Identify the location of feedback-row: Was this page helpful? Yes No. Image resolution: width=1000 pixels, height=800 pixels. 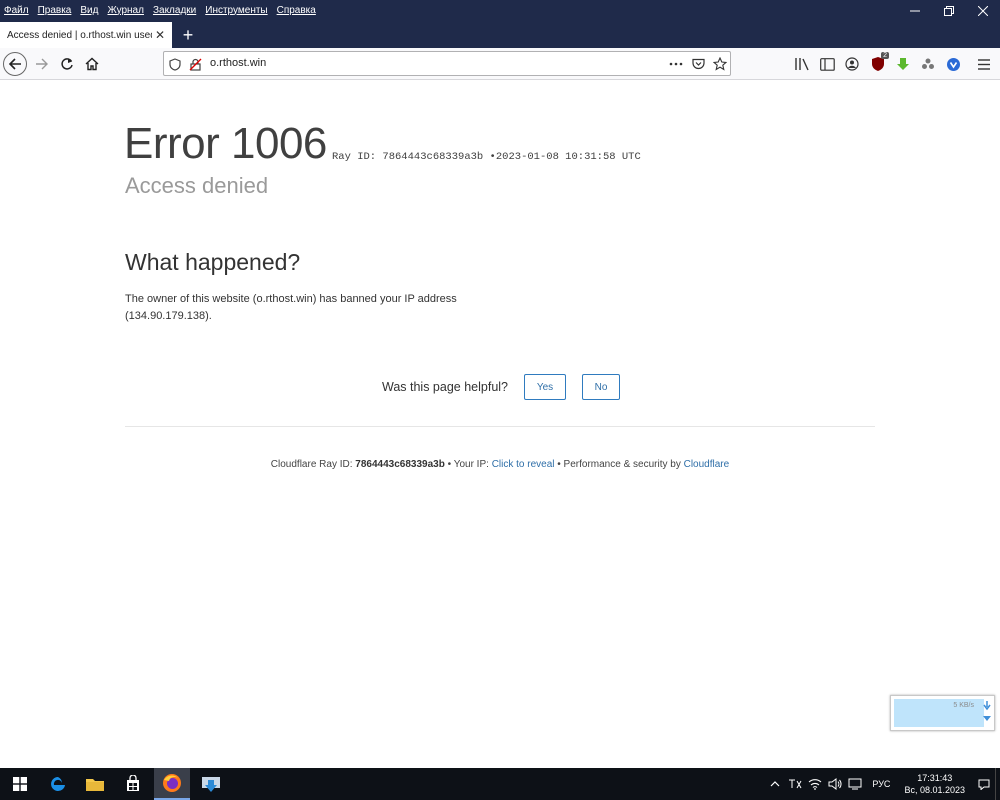
(501, 387).